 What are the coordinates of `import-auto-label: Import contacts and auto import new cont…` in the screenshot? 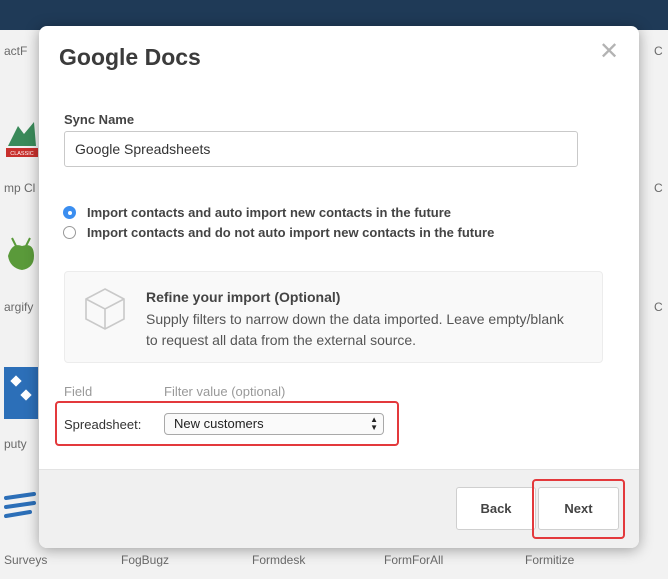 It's located at (269, 212).